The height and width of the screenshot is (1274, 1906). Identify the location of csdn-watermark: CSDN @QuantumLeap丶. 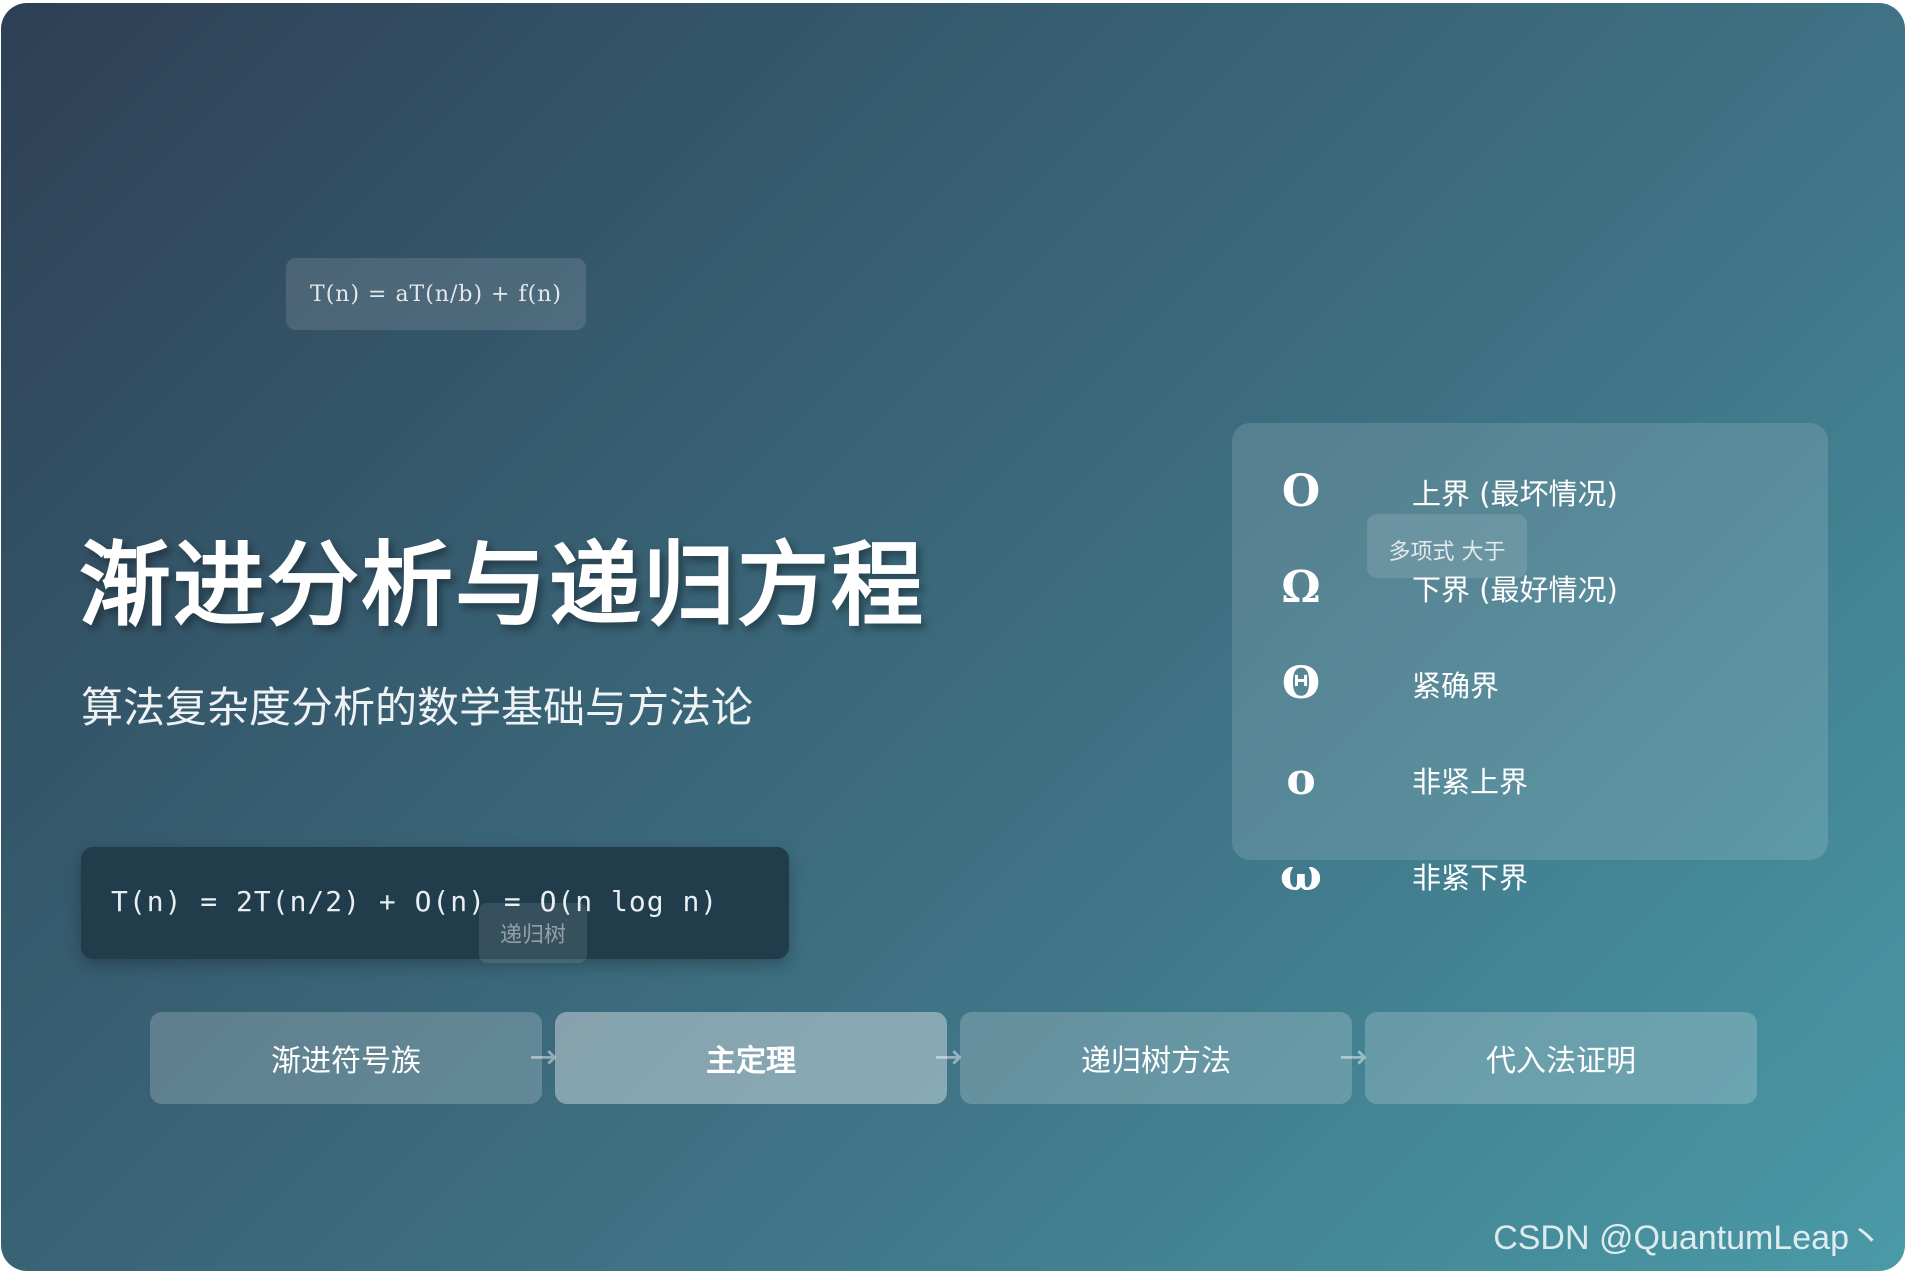
(1688, 1238).